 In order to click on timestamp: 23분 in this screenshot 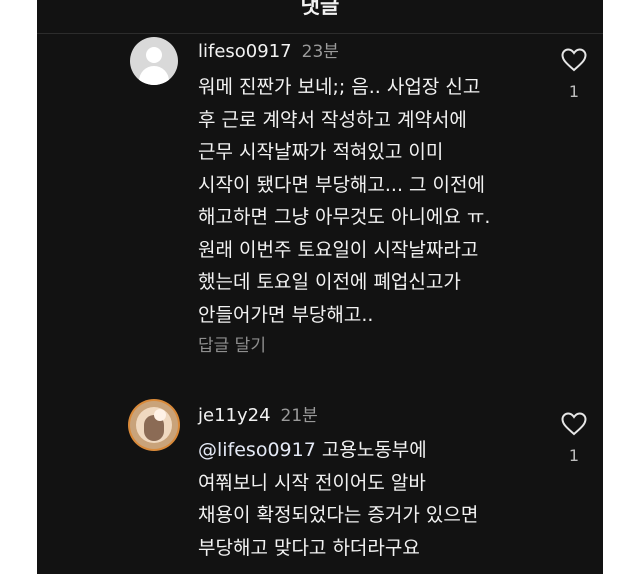, I will do `click(320, 52)`.